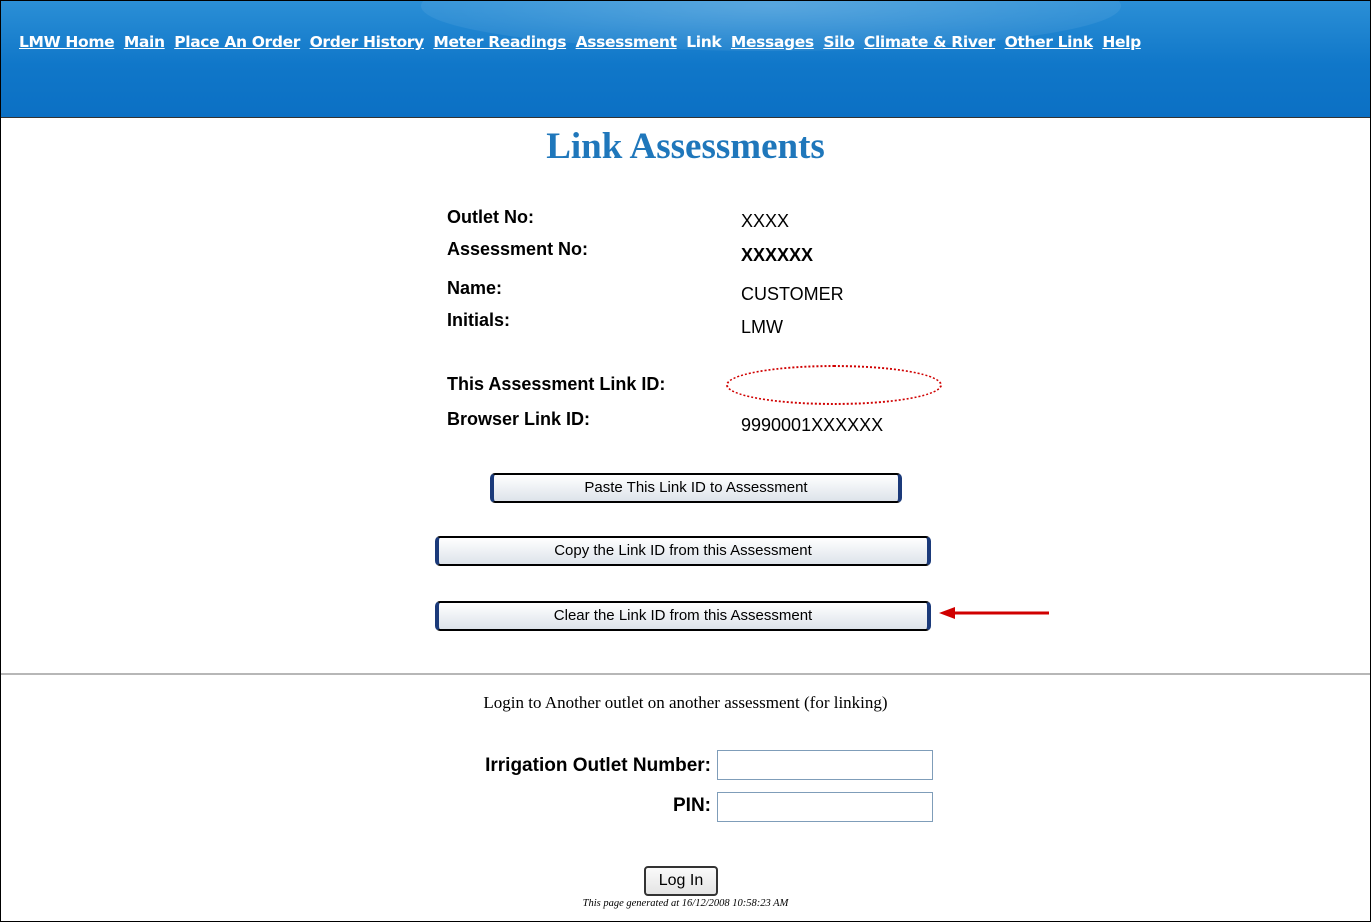 This screenshot has height=922, width=1371. I want to click on copy-link-id-button: Copy the Link ID from this Assessment, so click(683, 551).